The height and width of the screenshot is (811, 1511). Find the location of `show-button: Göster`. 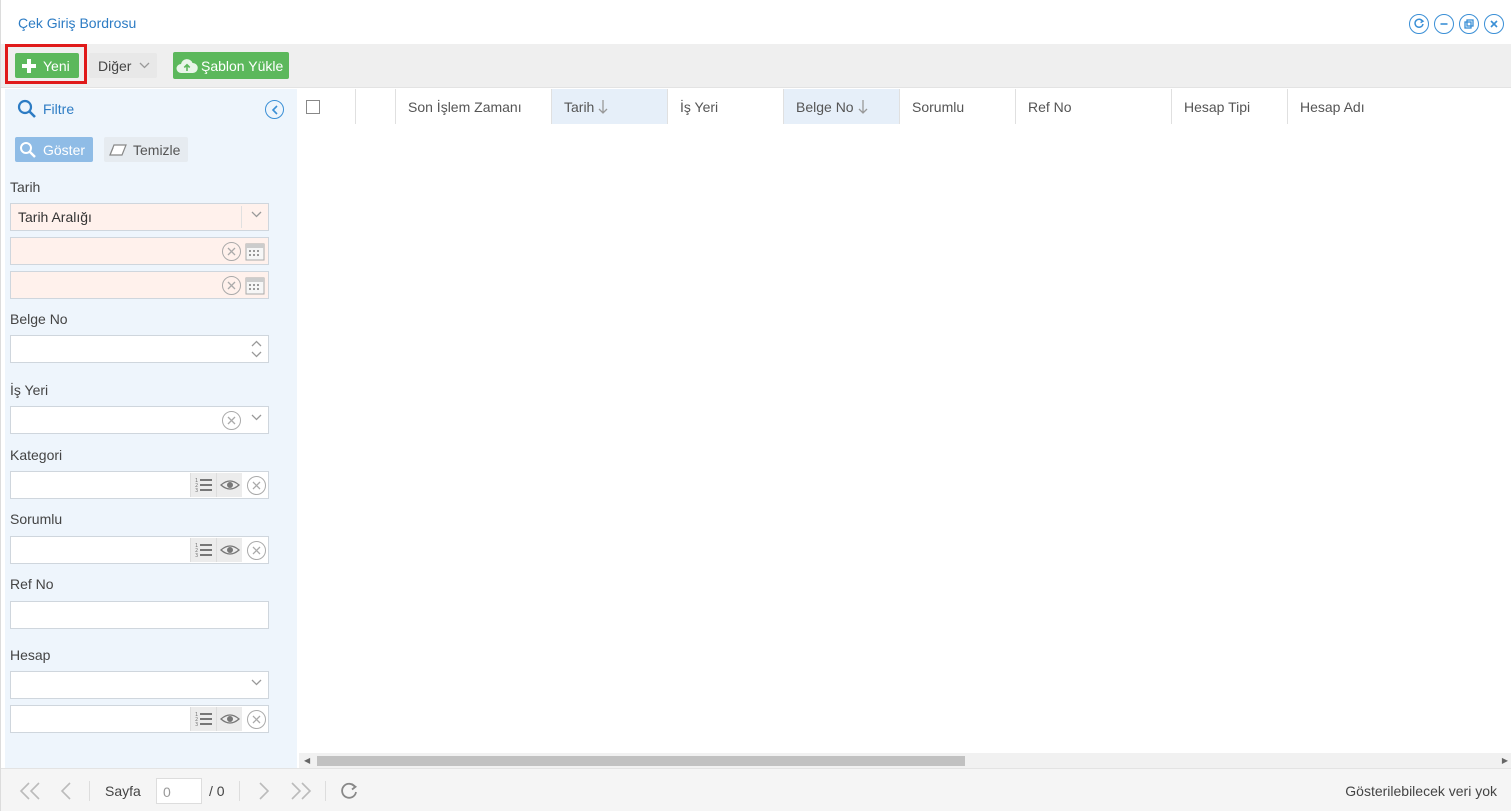

show-button: Göster is located at coordinates (54, 149).